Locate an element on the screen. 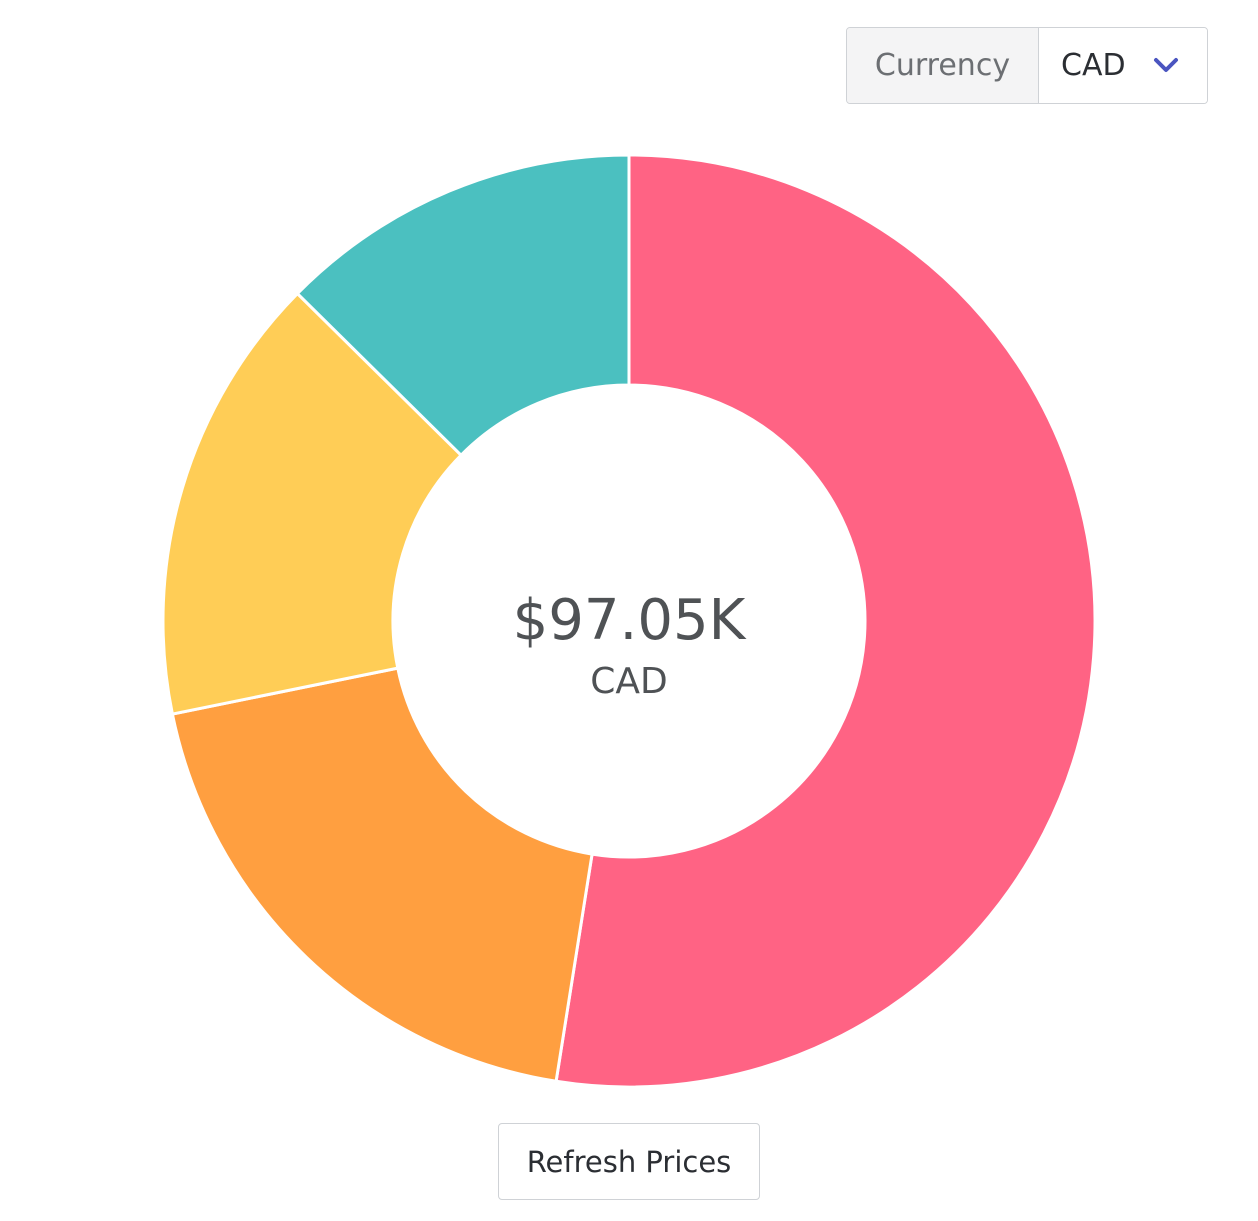 The image size is (1258, 1221). currency-selector: Currency CAD is located at coordinates (1027, 65).